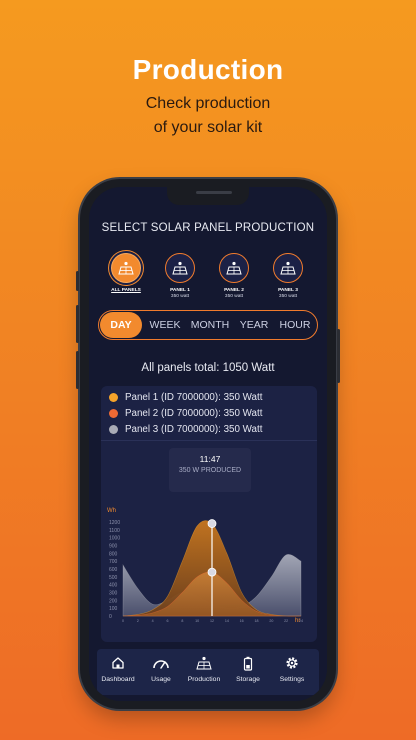 The image size is (416, 740). Describe the element at coordinates (77, 281) in the screenshot. I see `phone-side-button` at that location.